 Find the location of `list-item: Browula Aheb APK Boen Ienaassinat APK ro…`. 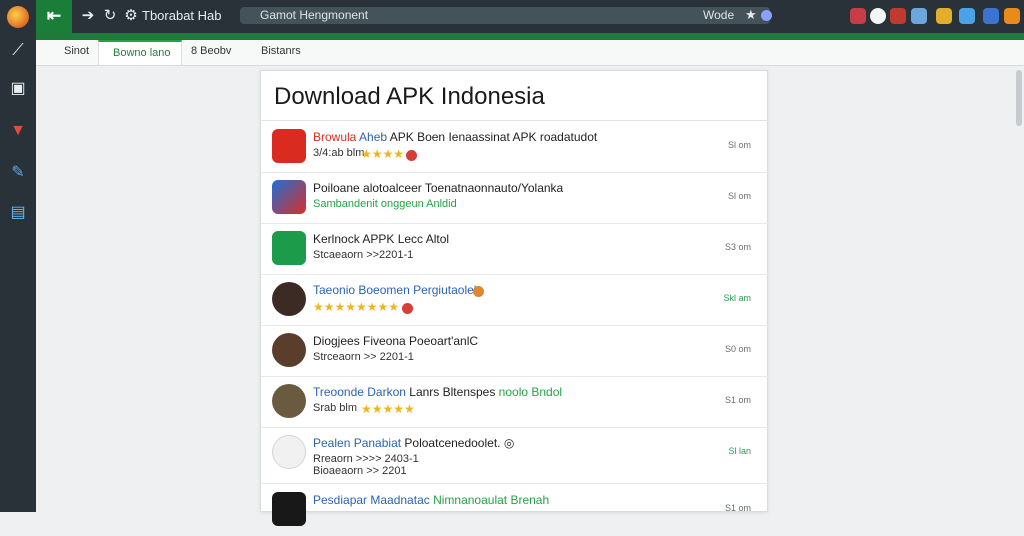

list-item: Browula Aheb APK Boen Ienaassinat APK ro… is located at coordinates (515, 147).